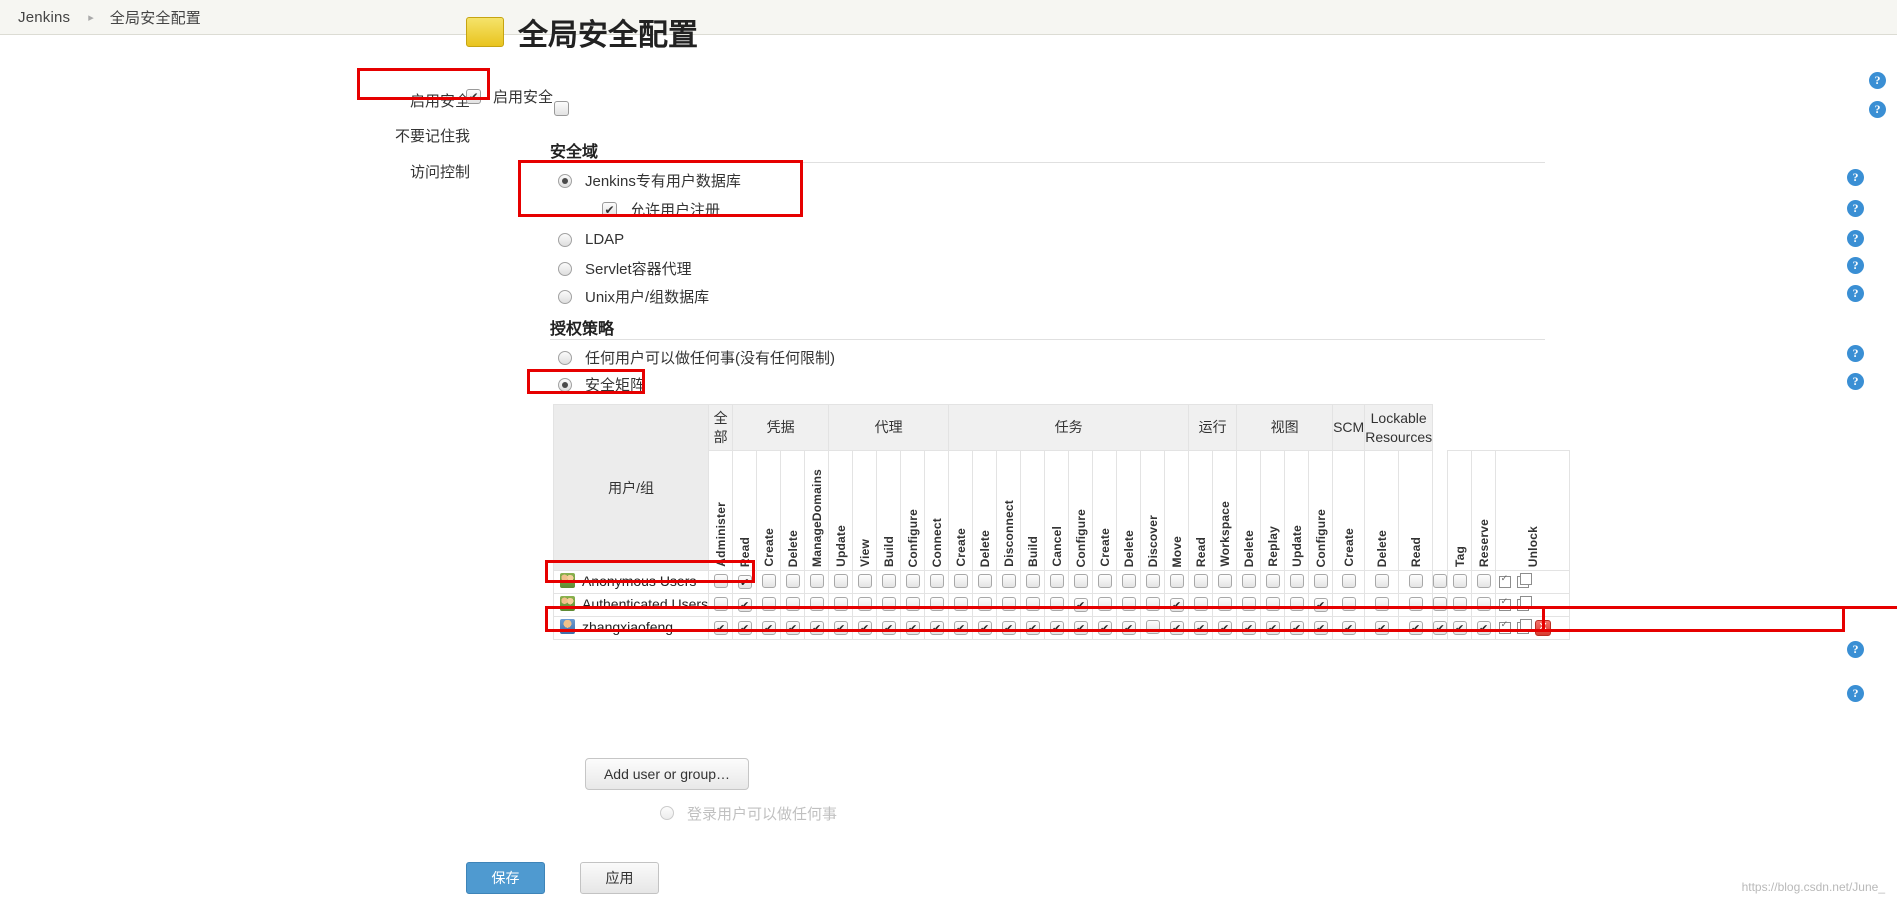  I want to click on security-realm-option-servlet: Servlet容器代理, so click(625, 268).